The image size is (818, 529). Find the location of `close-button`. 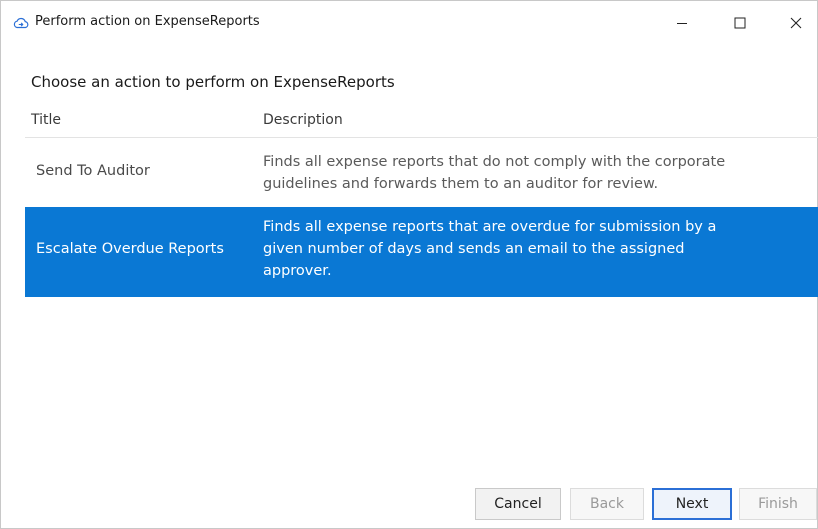

close-button is located at coordinates (795, 23).